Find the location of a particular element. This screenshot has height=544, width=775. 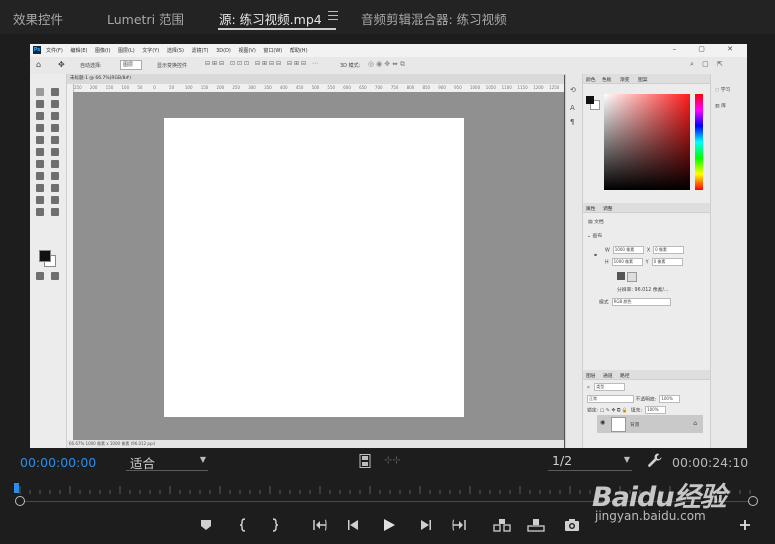

drag-handle-icon: ⊹⊹ is located at coordinates (392, 460).